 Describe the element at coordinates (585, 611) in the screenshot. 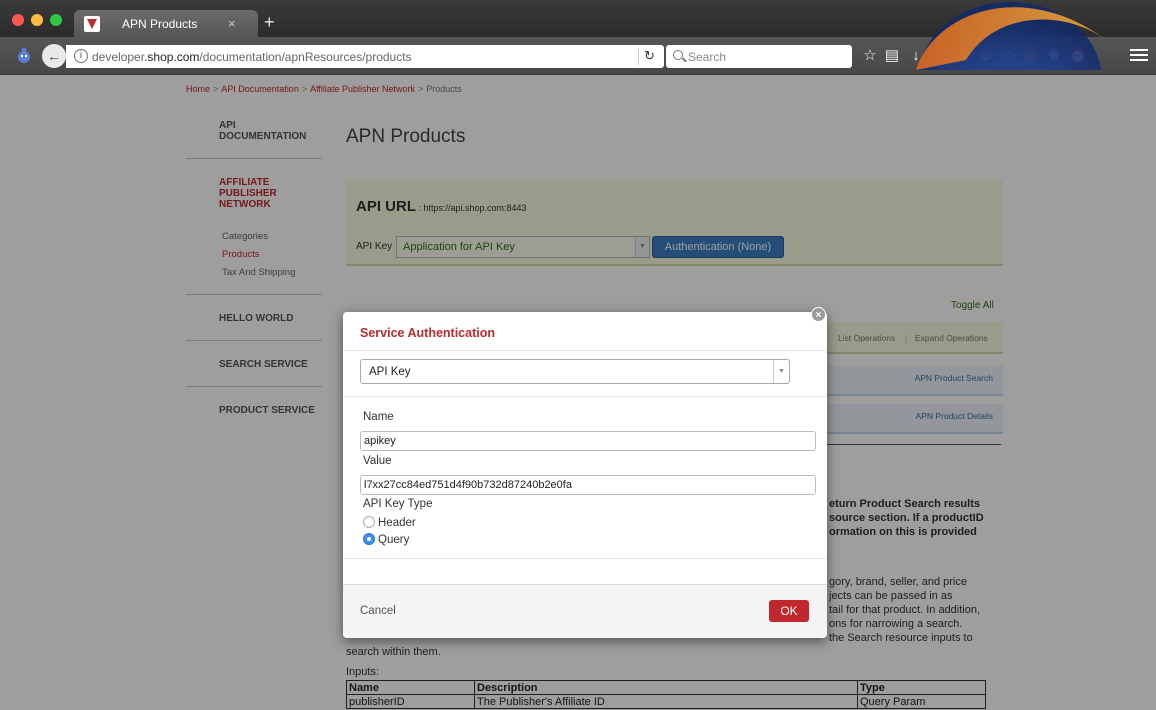

I see `dialog-footer: Cancel OK` at that location.